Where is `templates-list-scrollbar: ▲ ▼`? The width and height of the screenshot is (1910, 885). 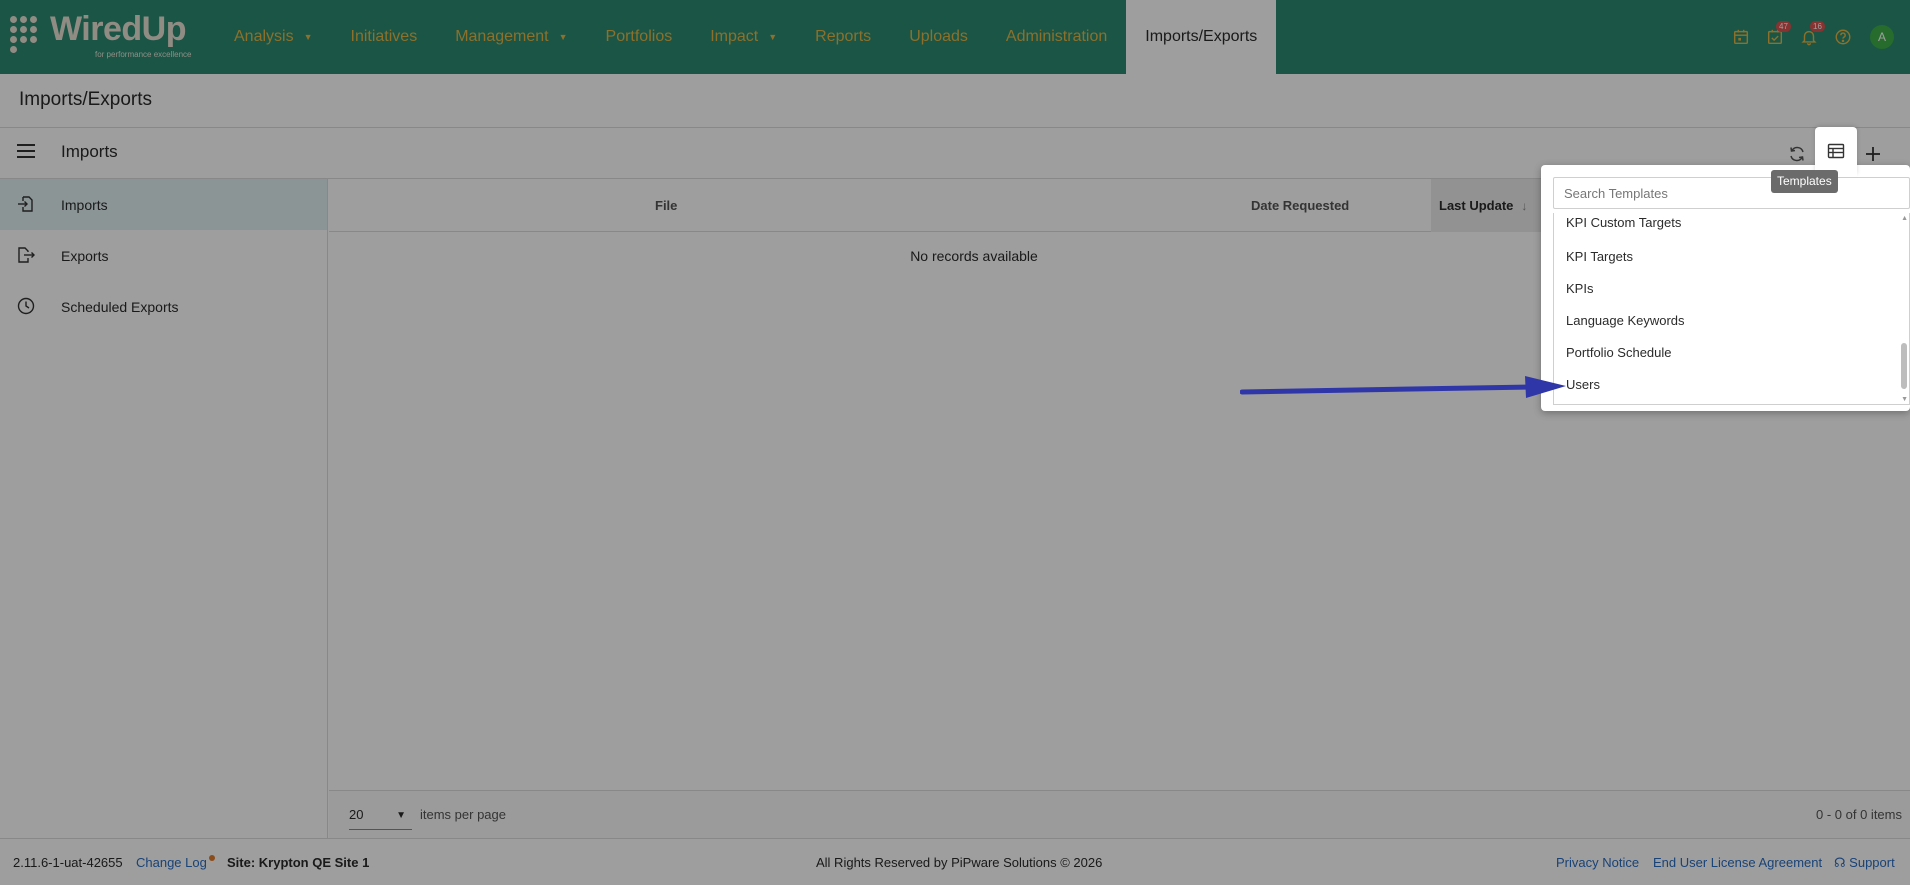
templates-list-scrollbar: ▲ ▼ is located at coordinates (1904, 308).